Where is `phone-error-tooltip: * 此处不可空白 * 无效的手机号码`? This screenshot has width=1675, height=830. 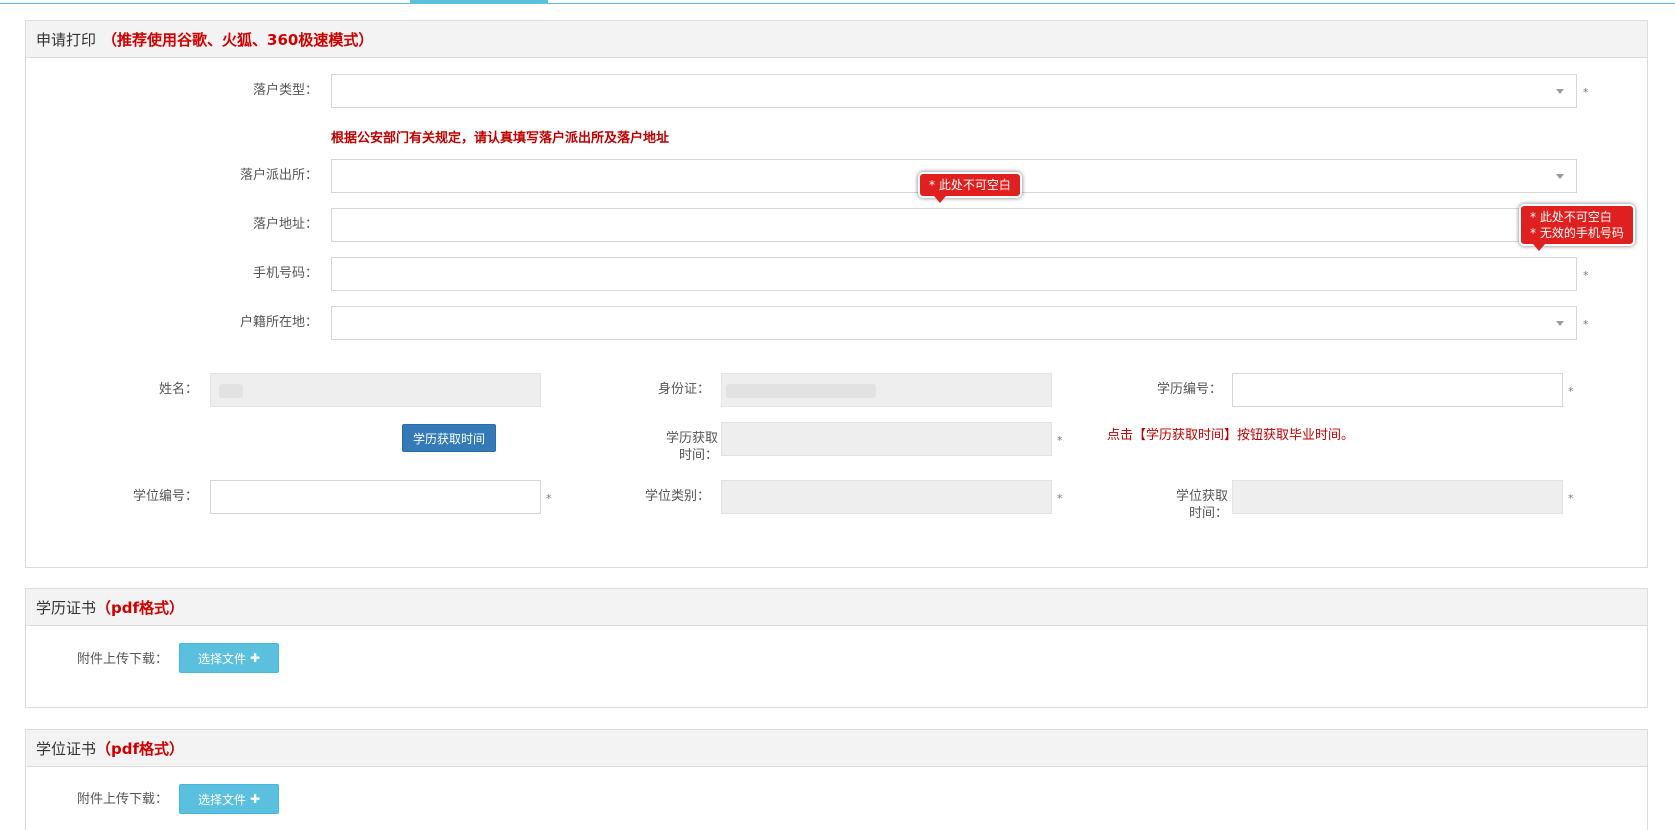
phone-error-tooltip: * 此处不可空白 * 无效的手机号码 is located at coordinates (1577, 227).